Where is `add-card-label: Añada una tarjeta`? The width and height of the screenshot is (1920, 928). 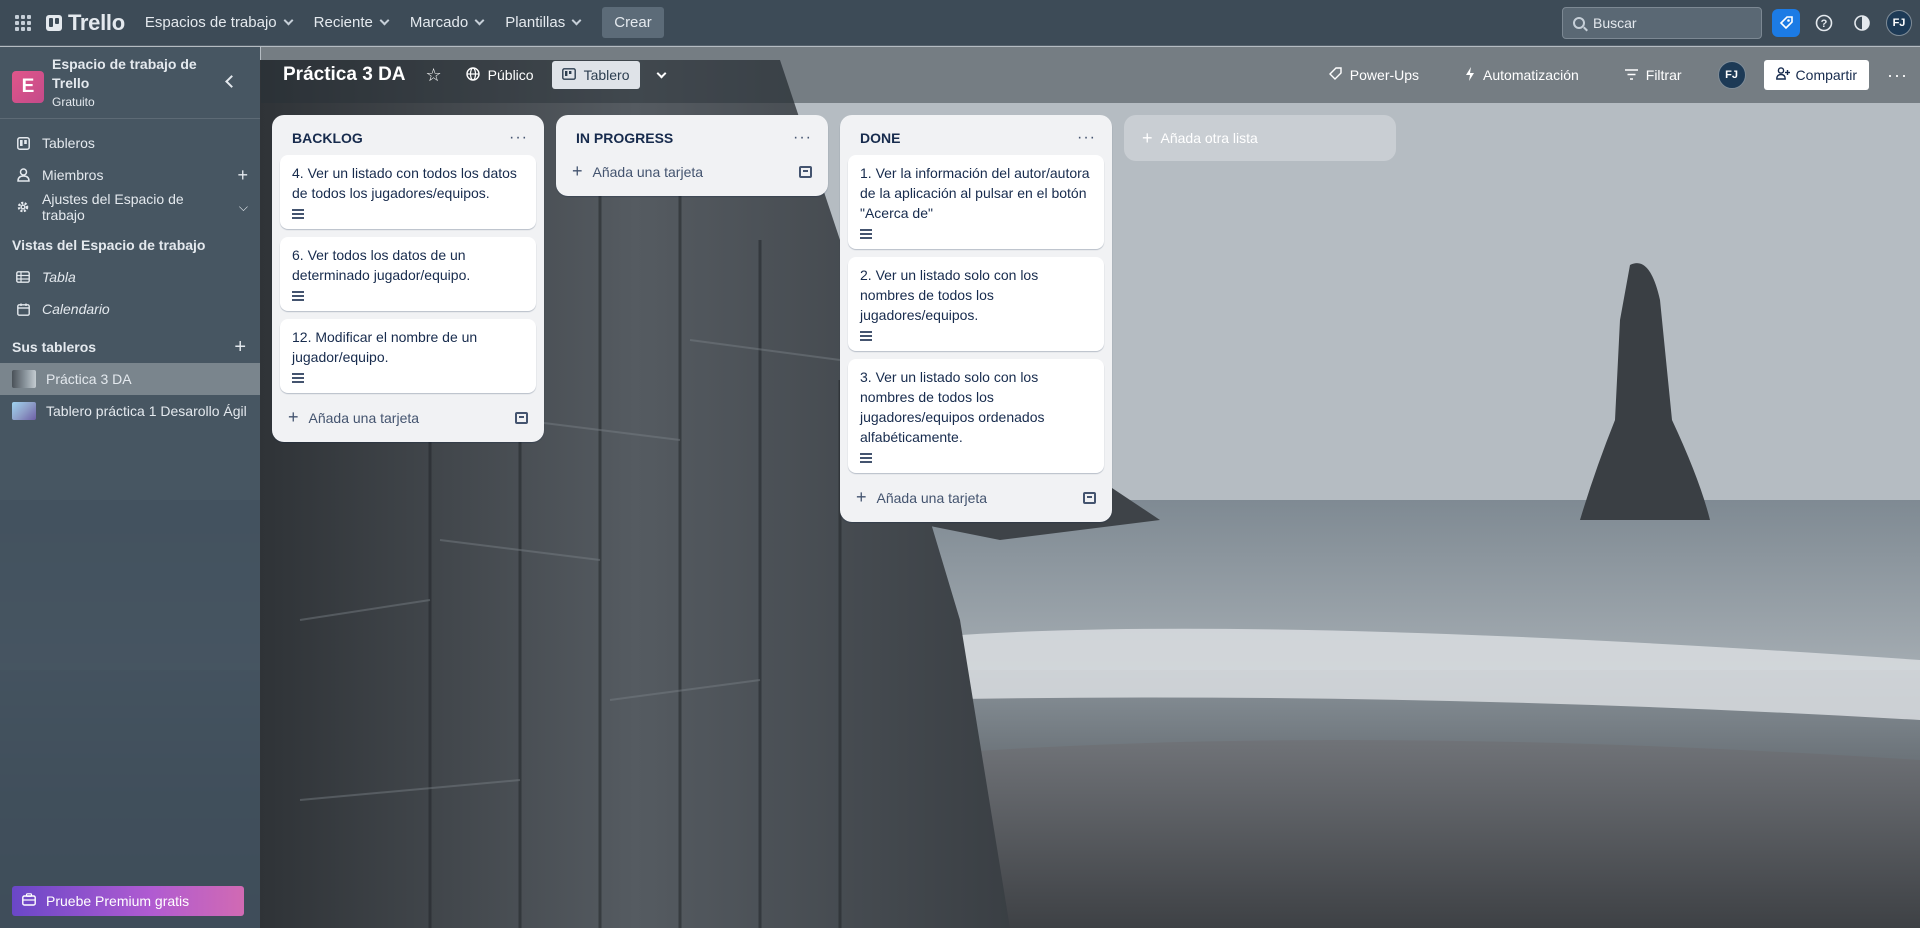
add-card-label: Añada una tarjeta is located at coordinates (364, 417).